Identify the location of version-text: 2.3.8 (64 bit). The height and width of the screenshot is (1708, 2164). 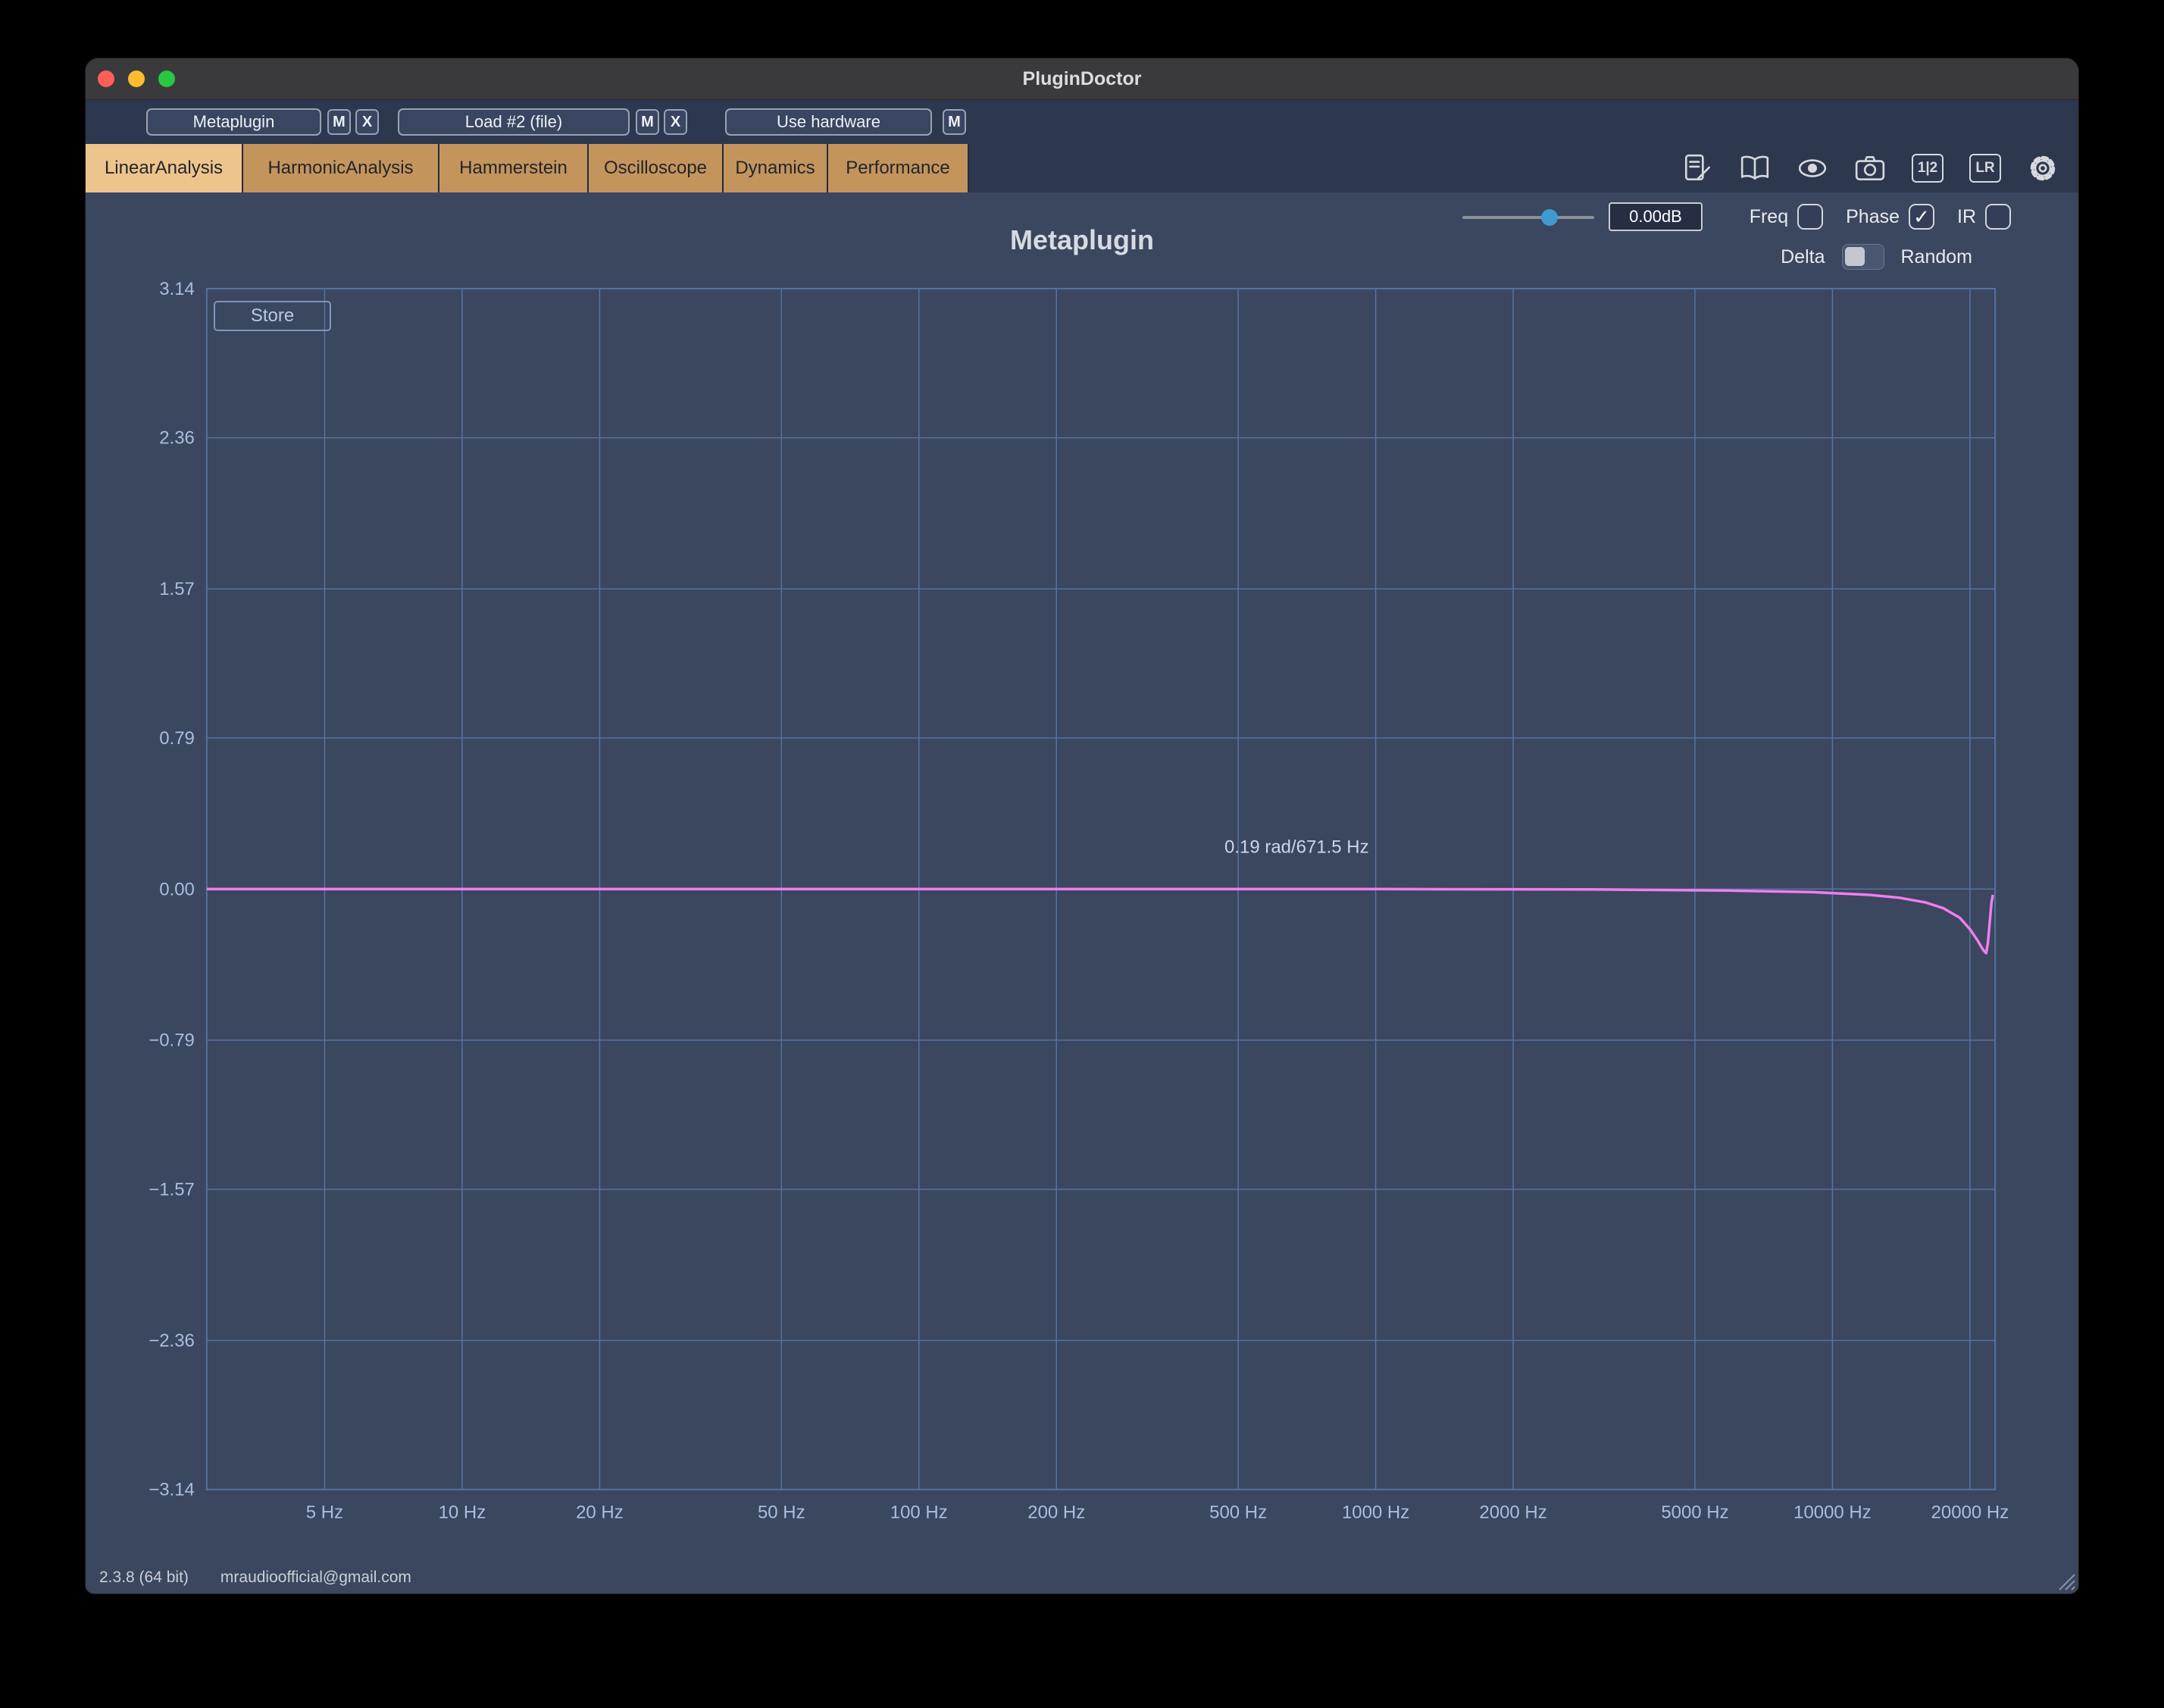
(144, 1577).